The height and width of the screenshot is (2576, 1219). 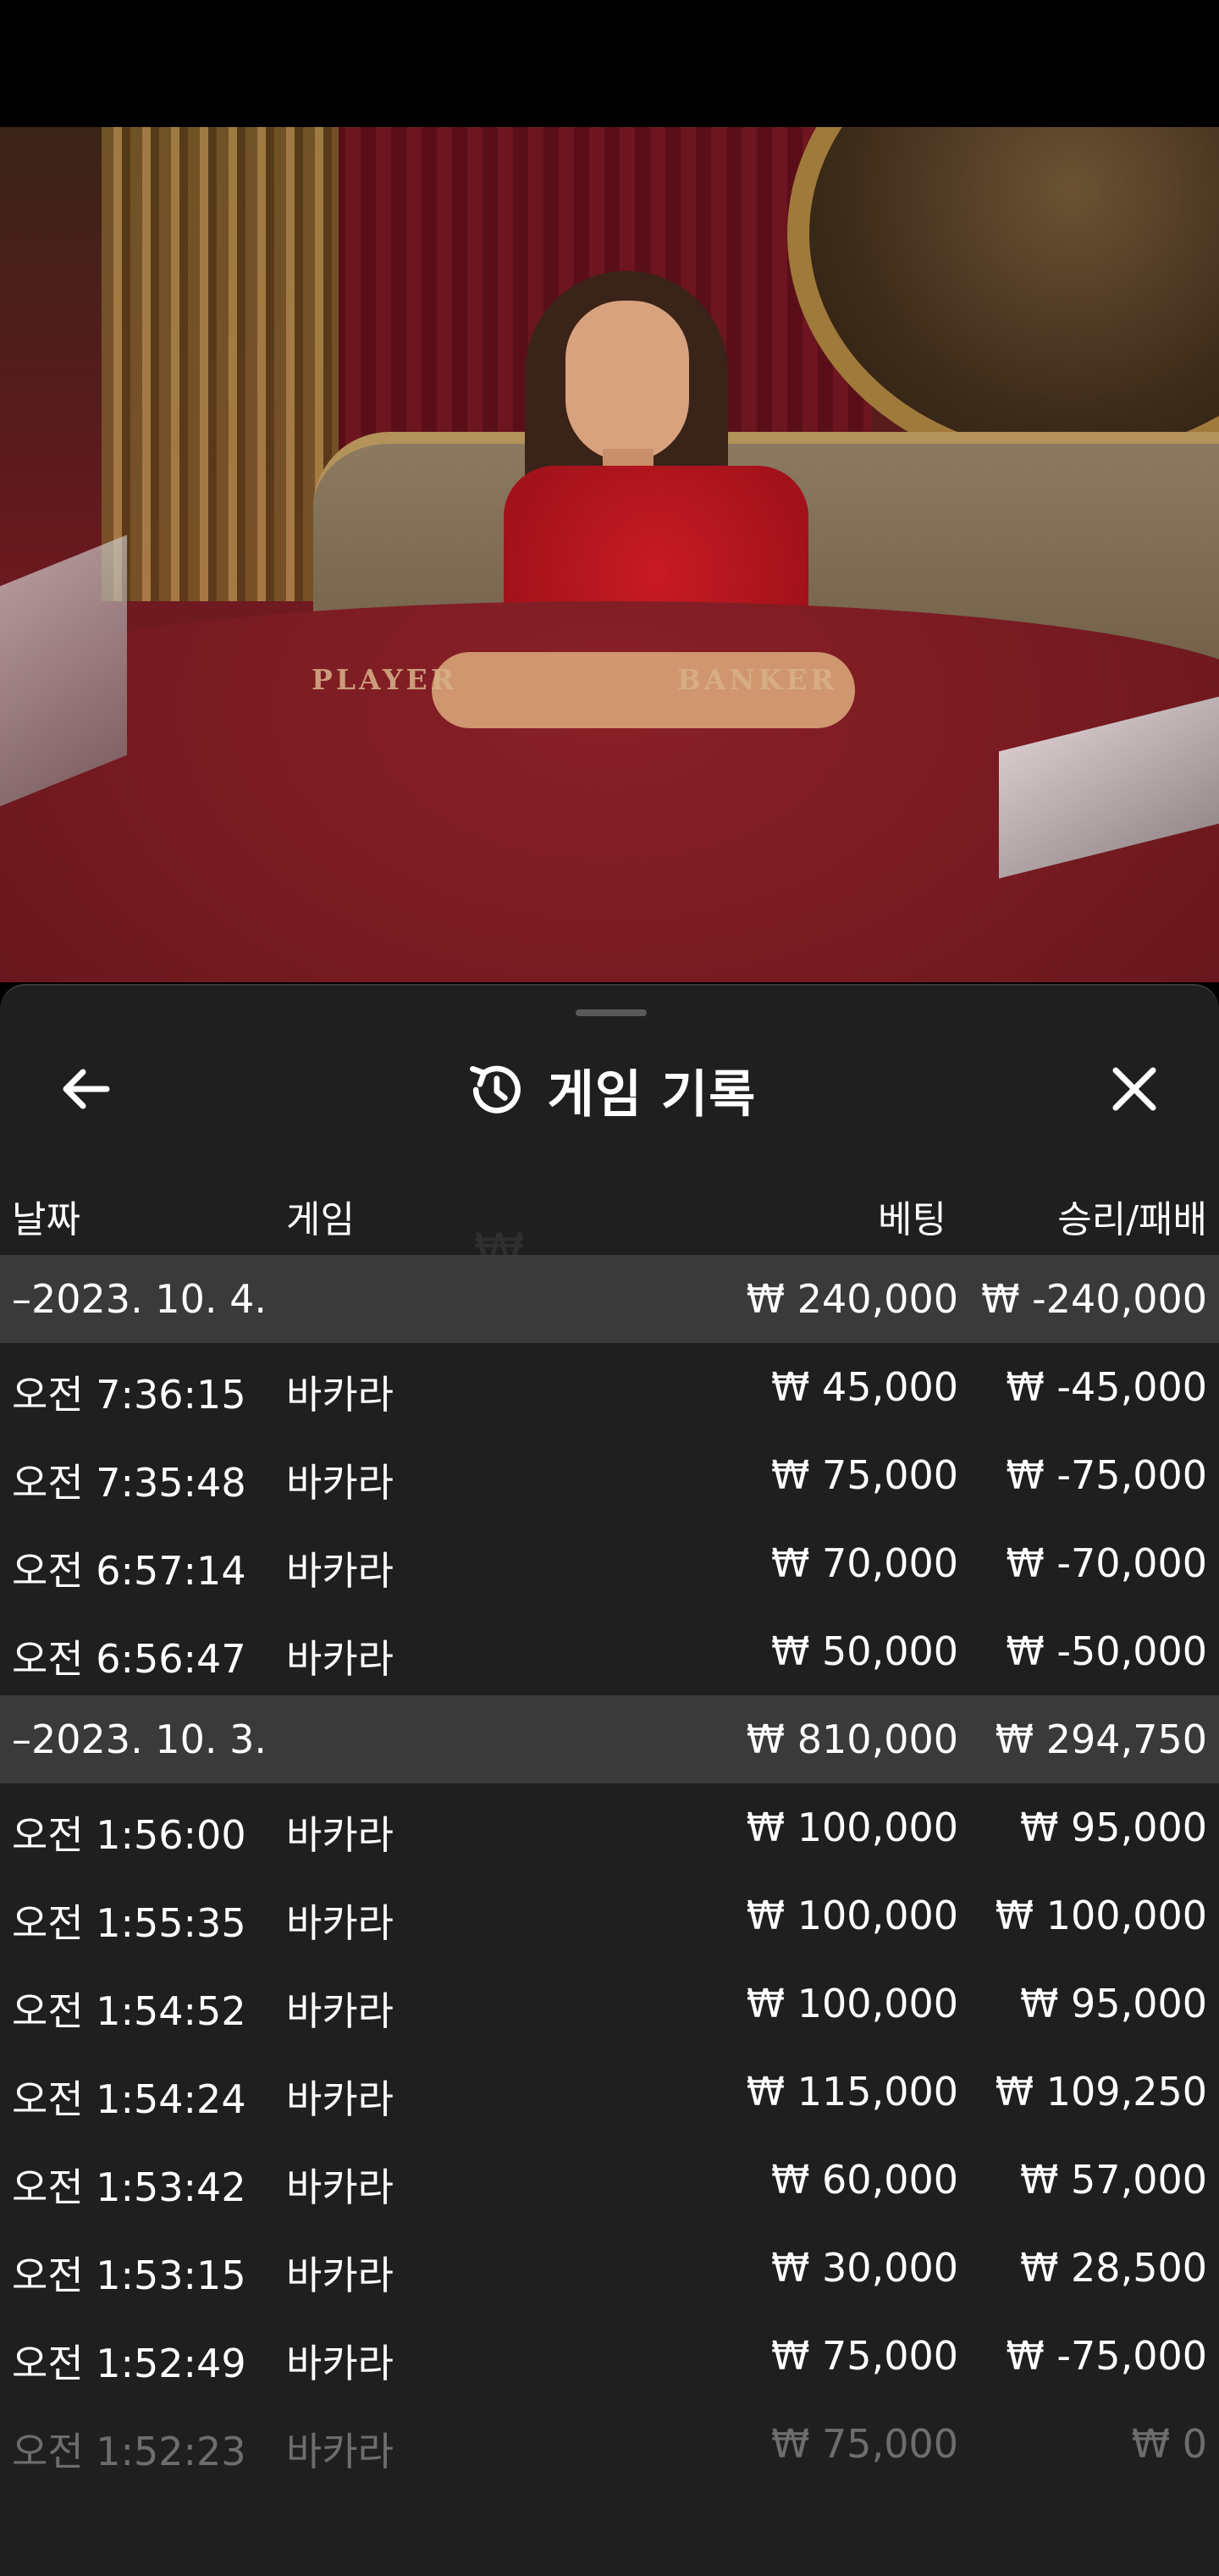 I want to click on column-header-game: 게임, so click(x=320, y=1219).